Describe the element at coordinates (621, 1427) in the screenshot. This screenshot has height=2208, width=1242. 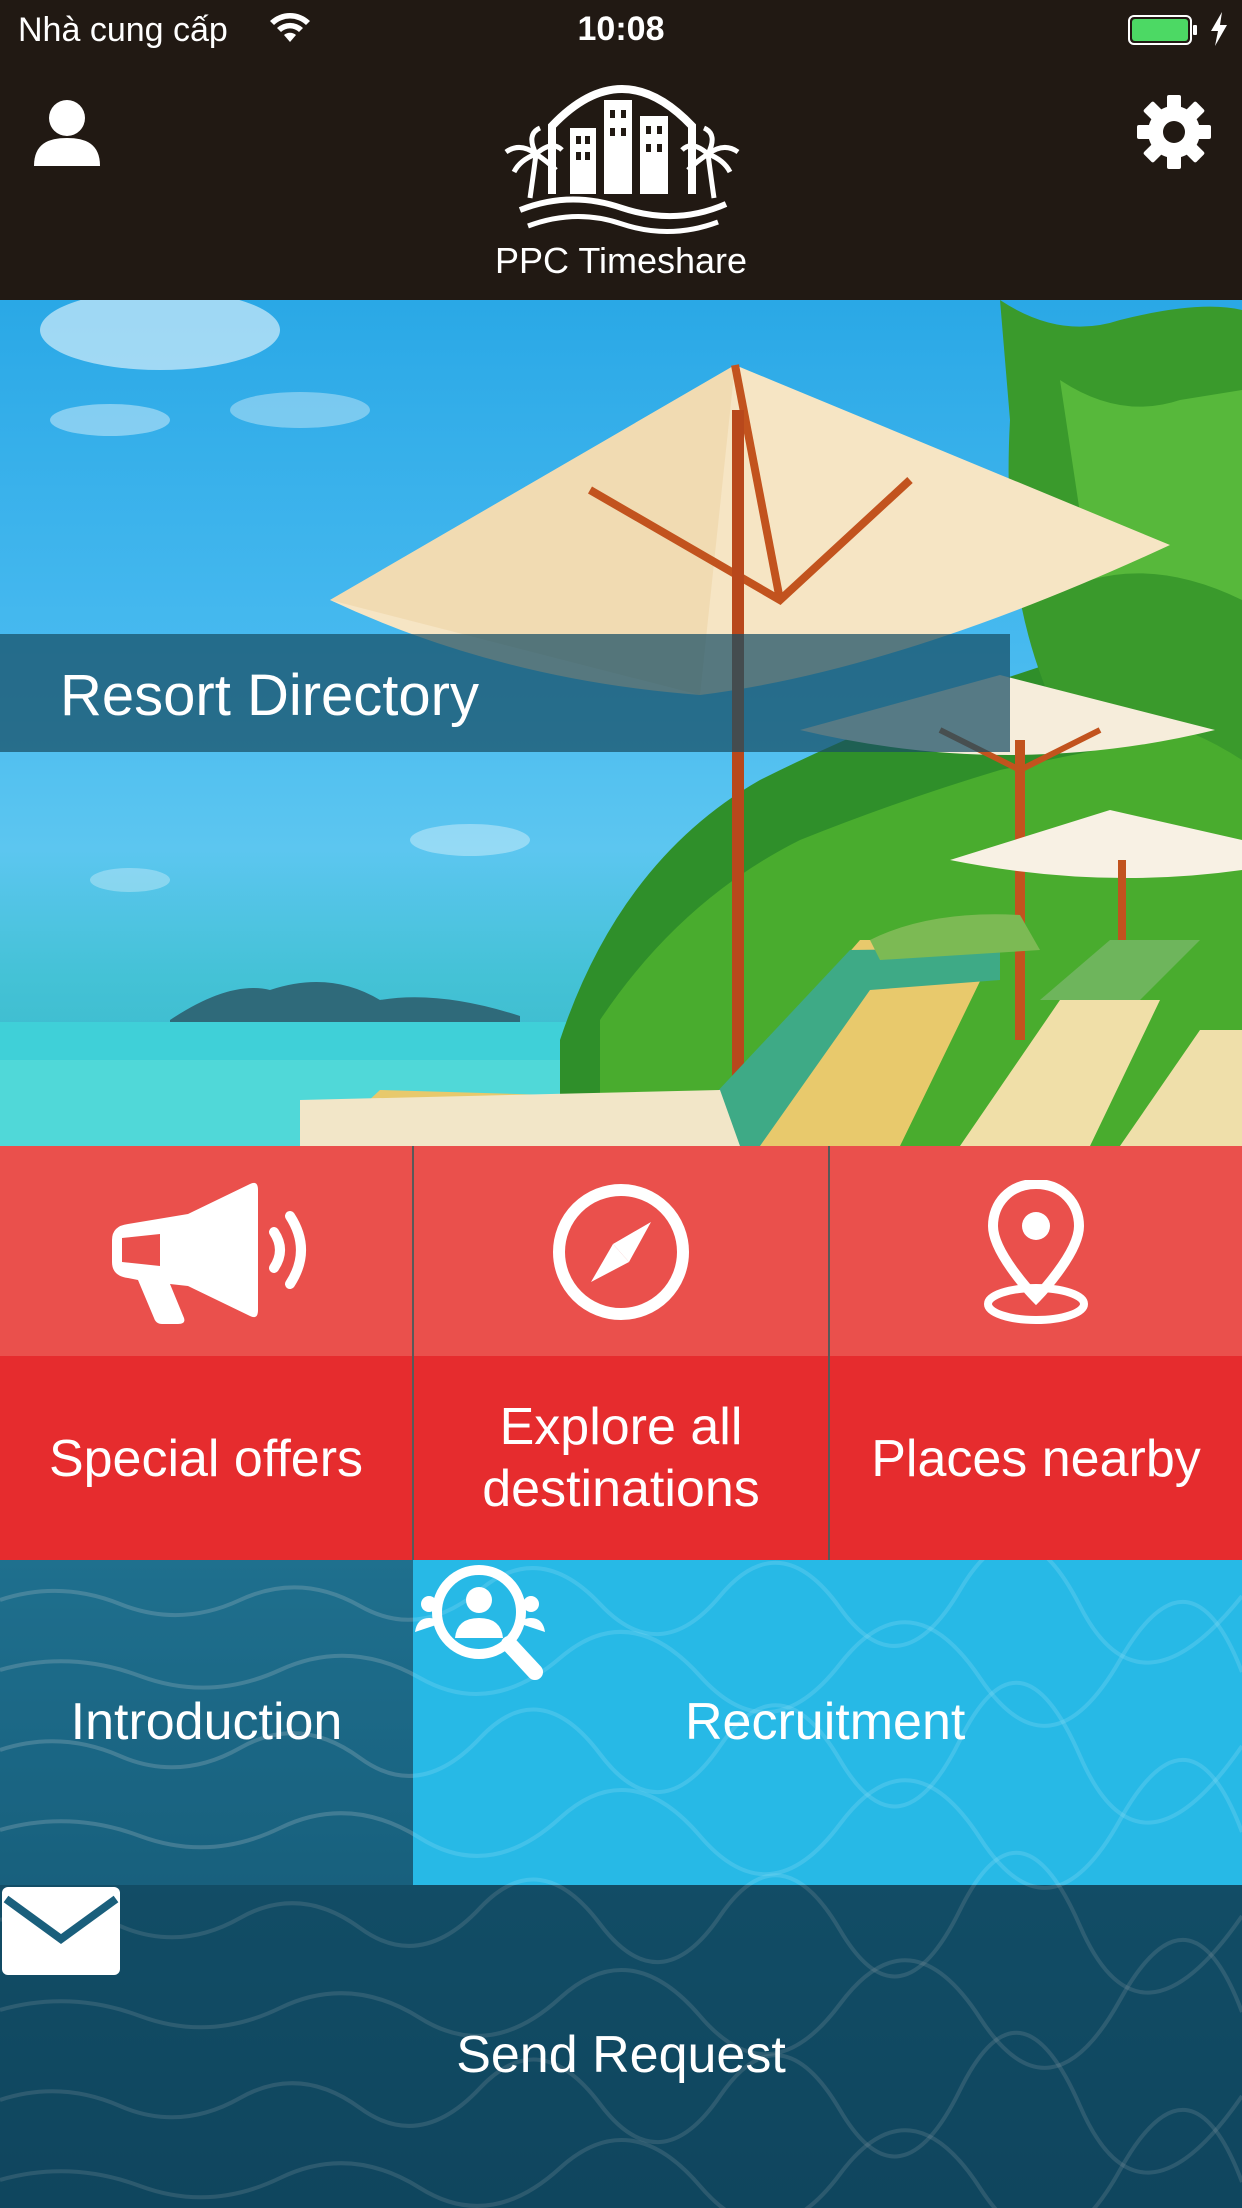
I see `explore-label-line1: Explore all` at that location.